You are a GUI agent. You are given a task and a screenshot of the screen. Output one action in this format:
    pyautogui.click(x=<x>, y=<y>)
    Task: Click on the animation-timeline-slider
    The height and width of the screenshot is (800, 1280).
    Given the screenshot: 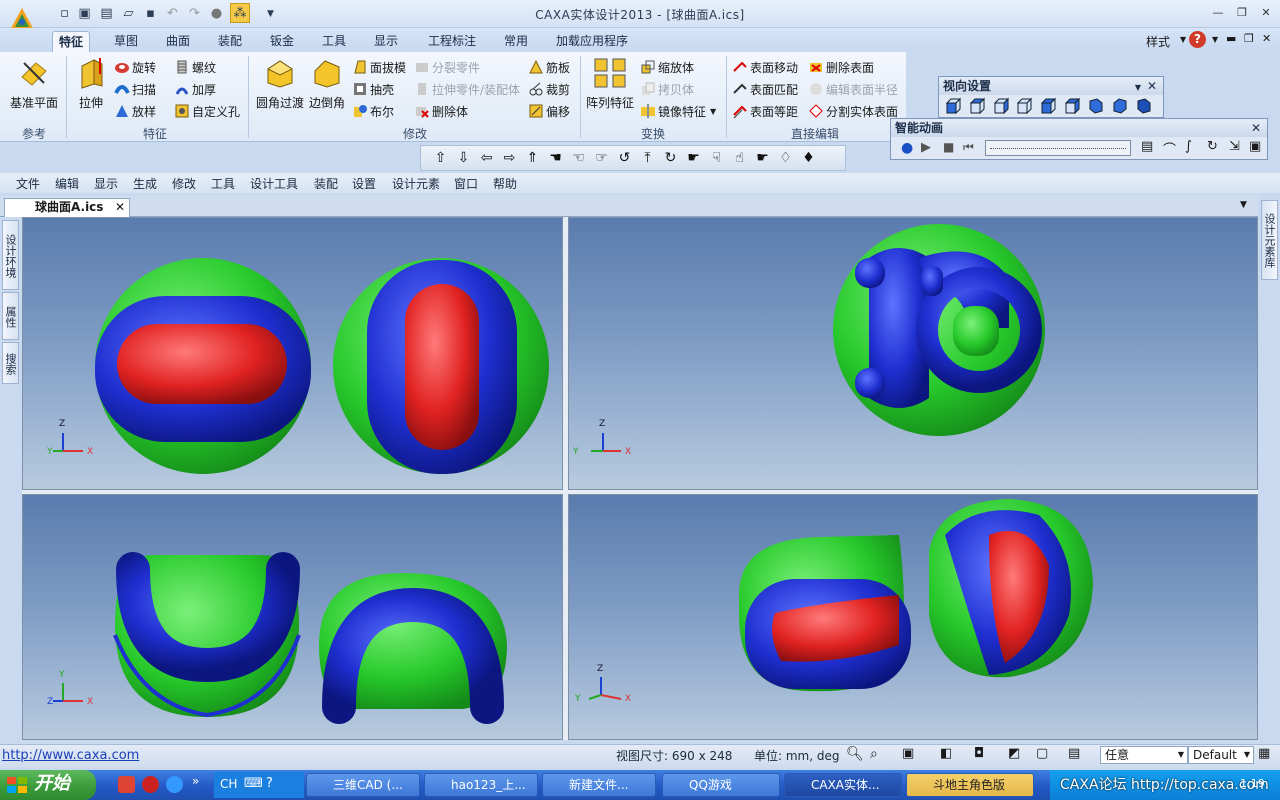 What is the action you would take?
    pyautogui.click(x=1058, y=148)
    